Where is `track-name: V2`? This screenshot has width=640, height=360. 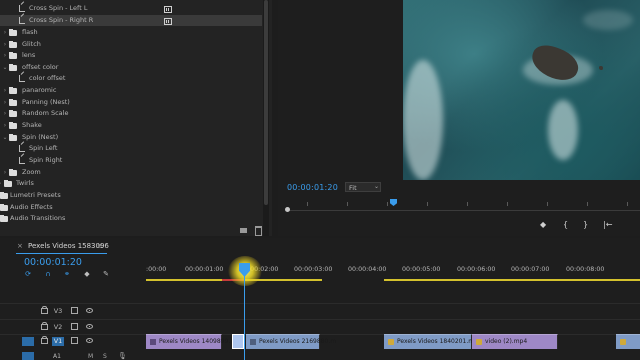
track-name: V2 is located at coordinates (58, 327).